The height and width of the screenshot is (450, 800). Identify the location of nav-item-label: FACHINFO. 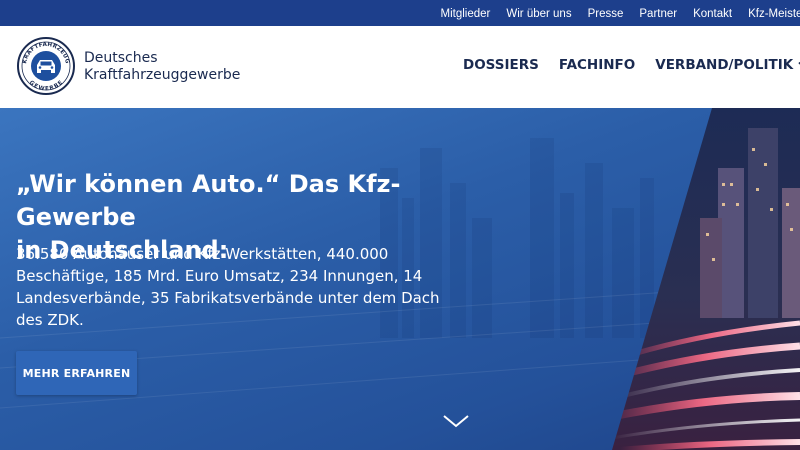
(597, 65).